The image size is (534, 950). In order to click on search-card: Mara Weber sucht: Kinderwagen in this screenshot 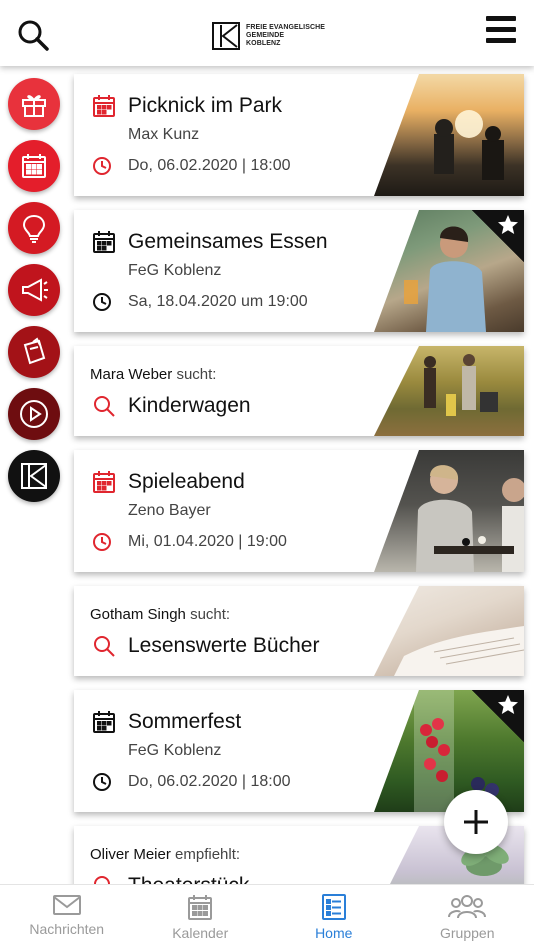, I will do `click(299, 391)`.